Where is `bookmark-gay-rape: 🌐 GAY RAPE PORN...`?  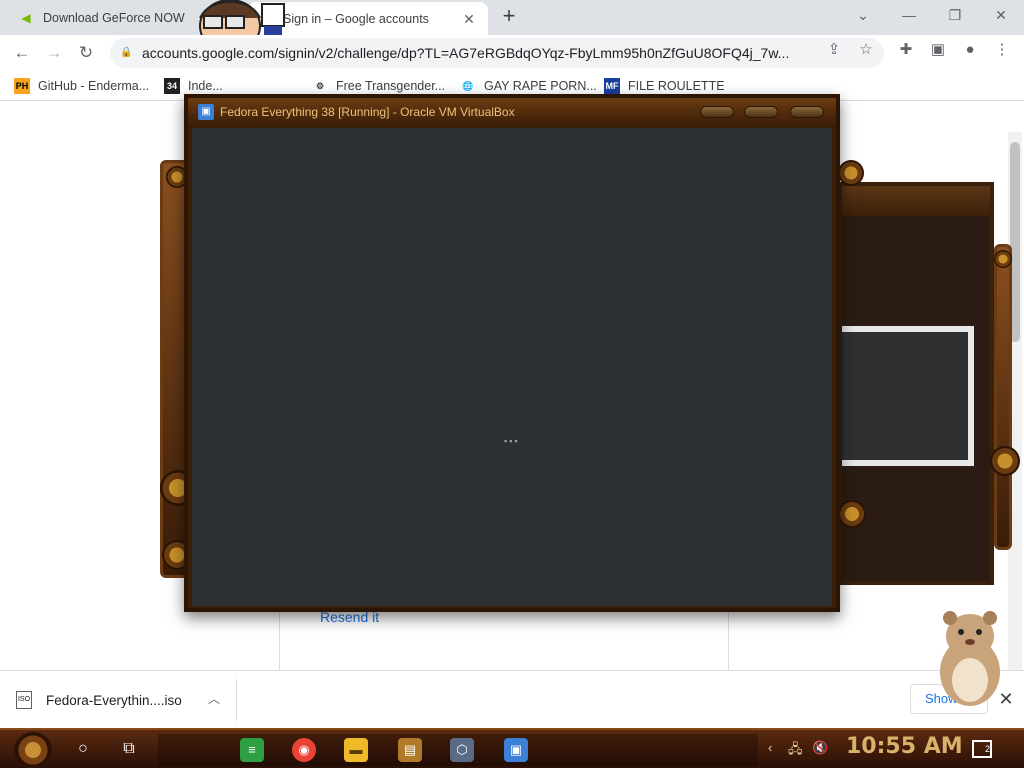
bookmark-gay-rape: 🌐 GAY RAPE PORN... is located at coordinates (528, 86).